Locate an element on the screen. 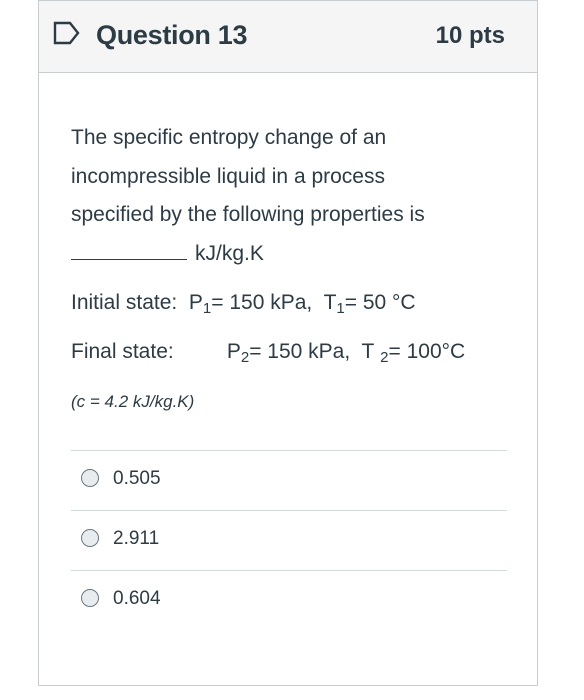 The image size is (584, 700). answer-option: 0.604 is located at coordinates (289, 600).